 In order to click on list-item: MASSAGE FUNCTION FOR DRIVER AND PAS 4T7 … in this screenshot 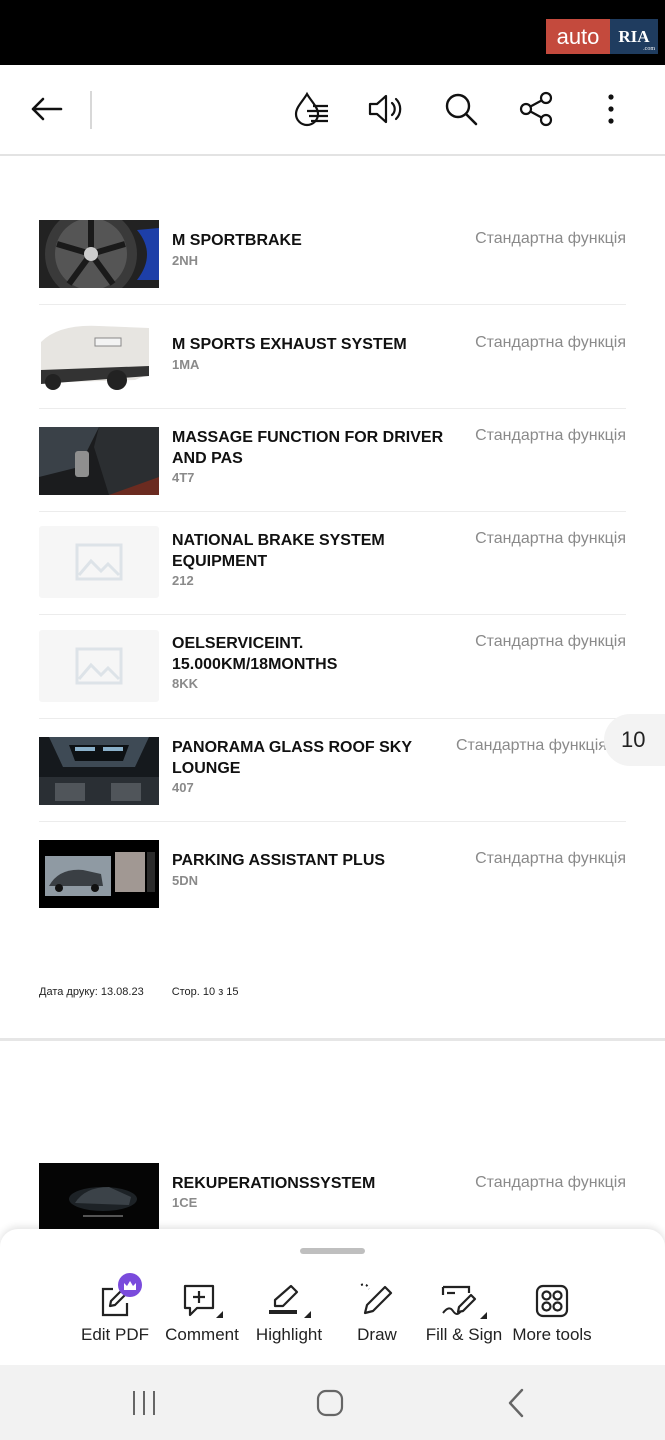, I will do `click(332, 460)`.